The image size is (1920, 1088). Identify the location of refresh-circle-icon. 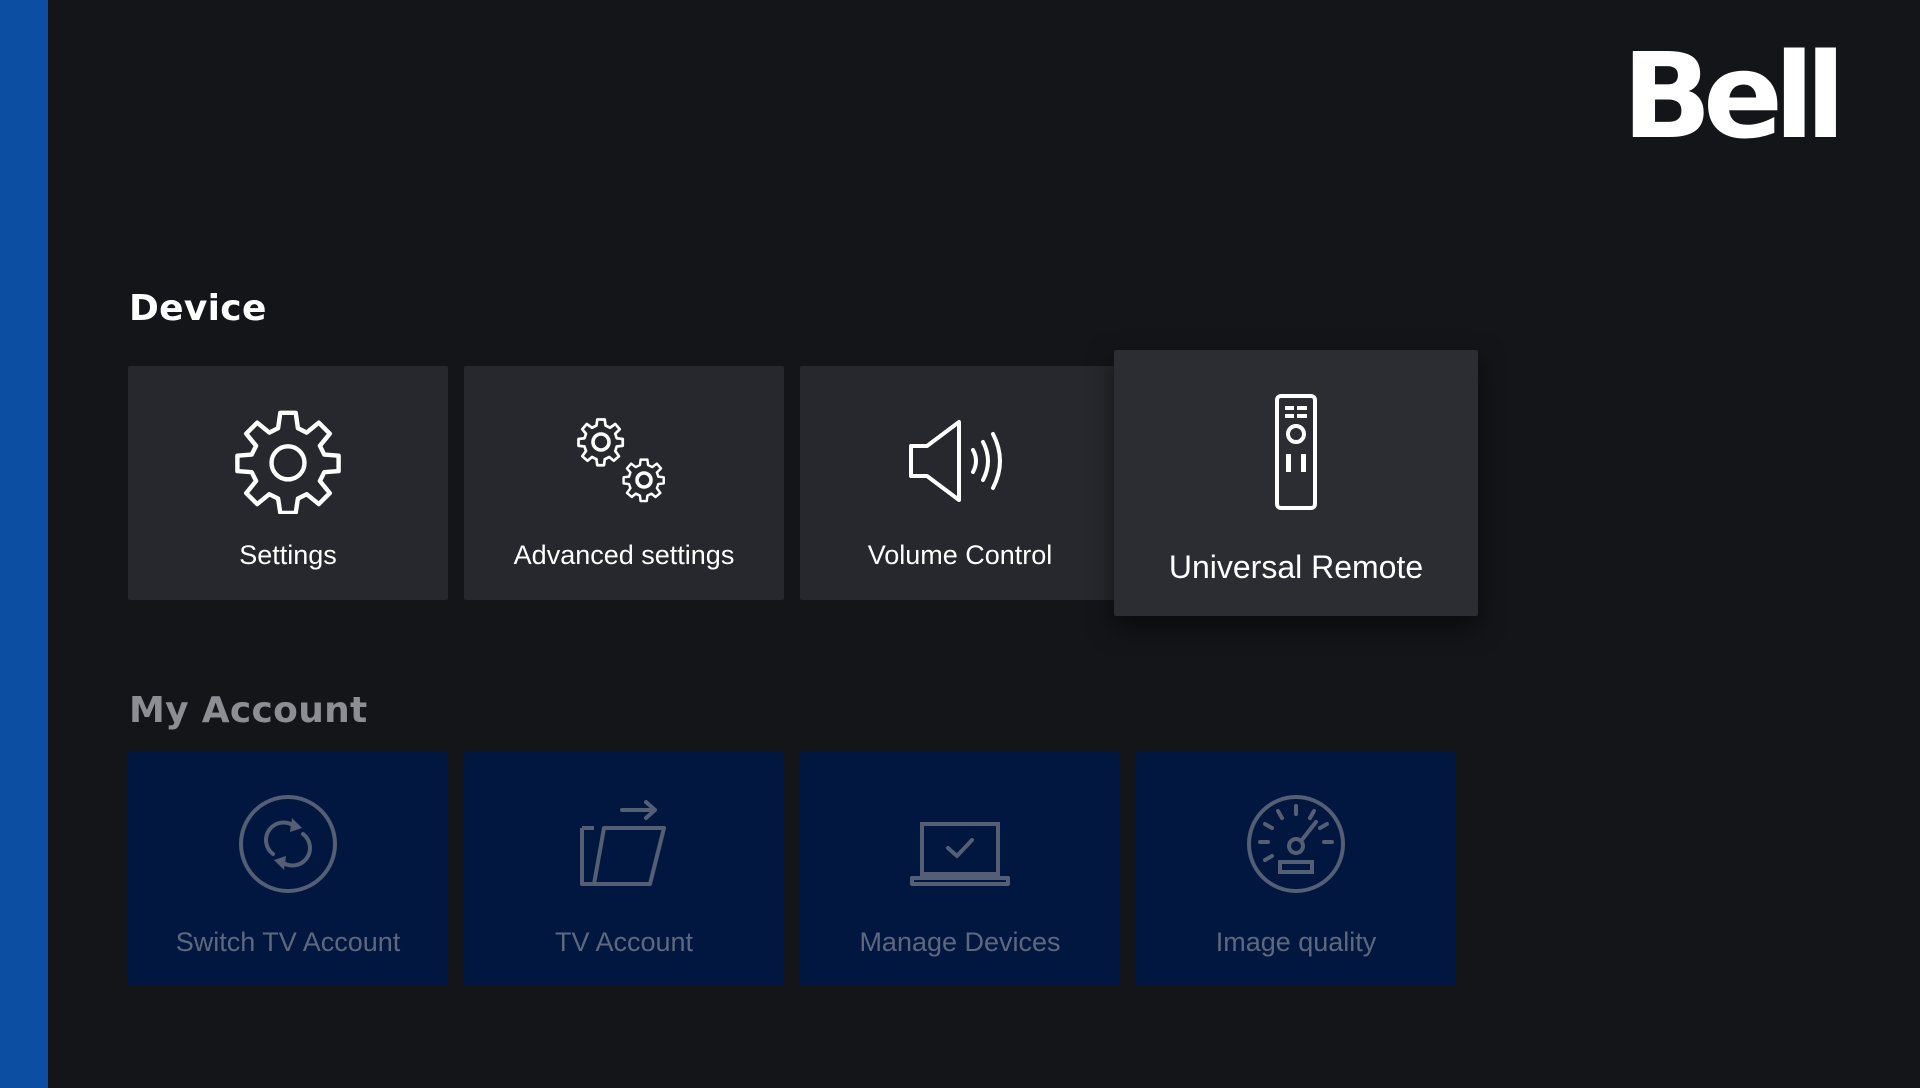
(288, 844).